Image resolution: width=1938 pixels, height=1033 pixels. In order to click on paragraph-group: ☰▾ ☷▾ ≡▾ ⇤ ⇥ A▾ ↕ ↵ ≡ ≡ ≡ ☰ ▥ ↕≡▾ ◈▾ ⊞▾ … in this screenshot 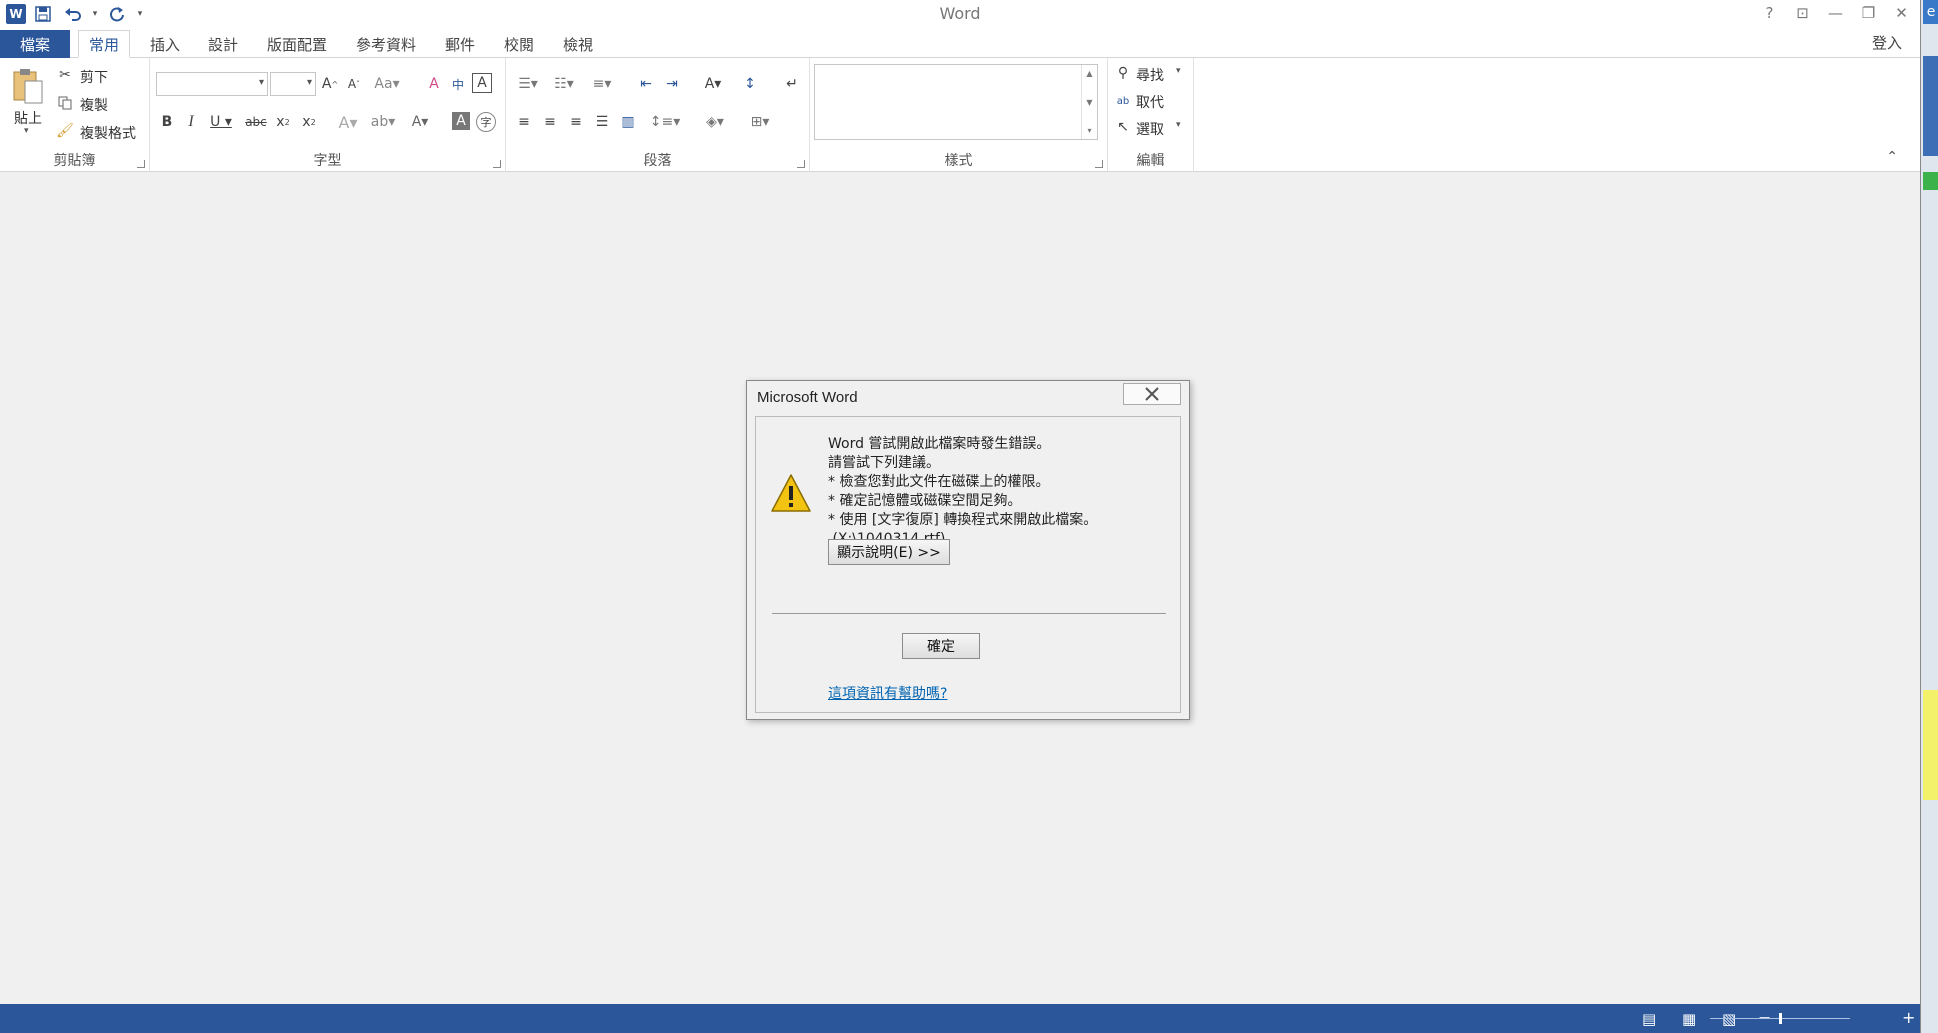, I will do `click(658, 115)`.